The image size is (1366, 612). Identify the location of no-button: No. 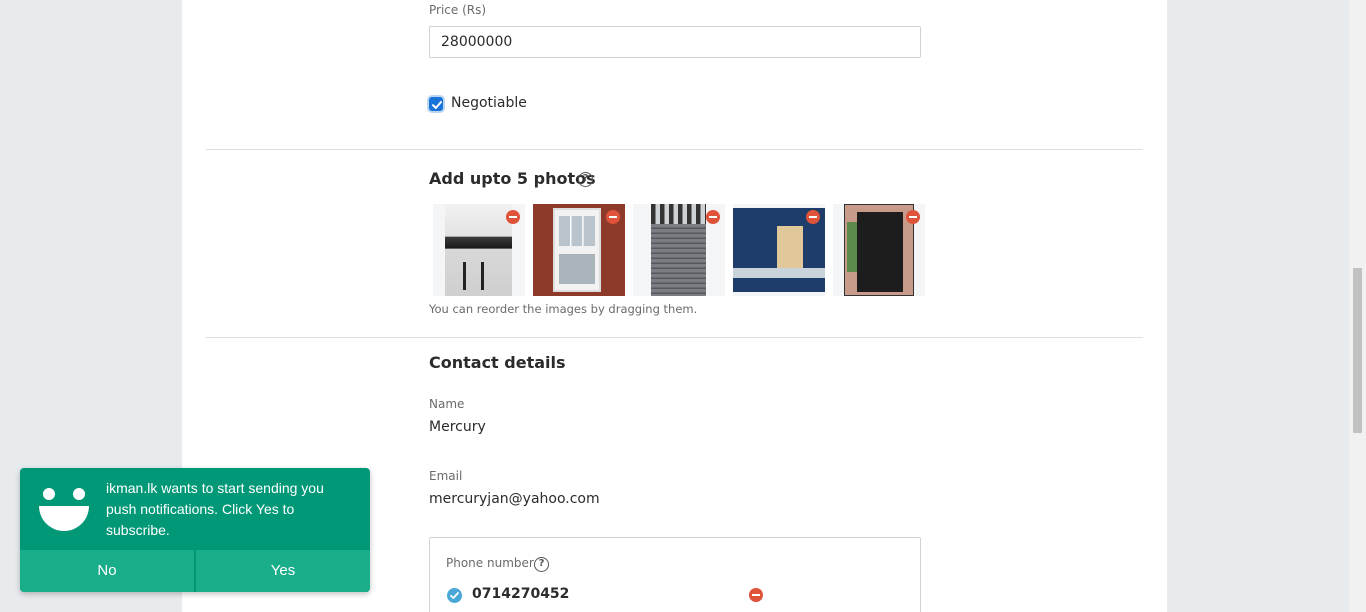
(107, 571).